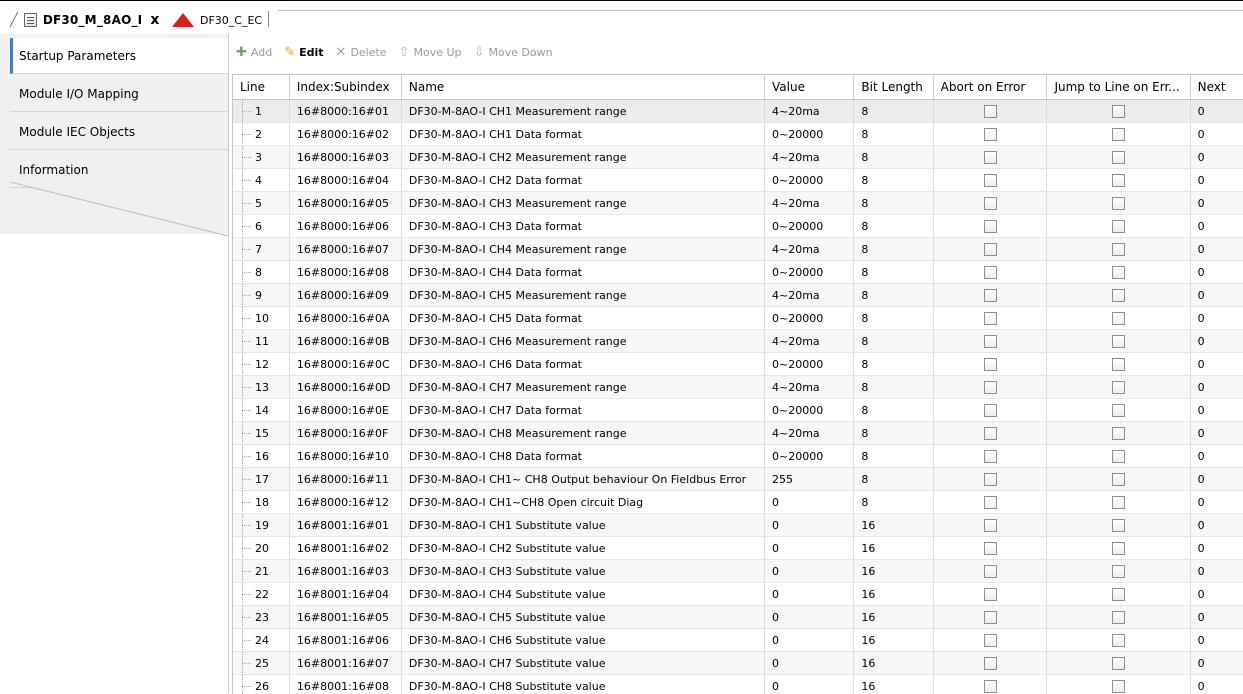 This screenshot has height=694, width=1243. What do you see at coordinates (430, 52) in the screenshot?
I see `move-up-button: ⇧ Move Up` at bounding box center [430, 52].